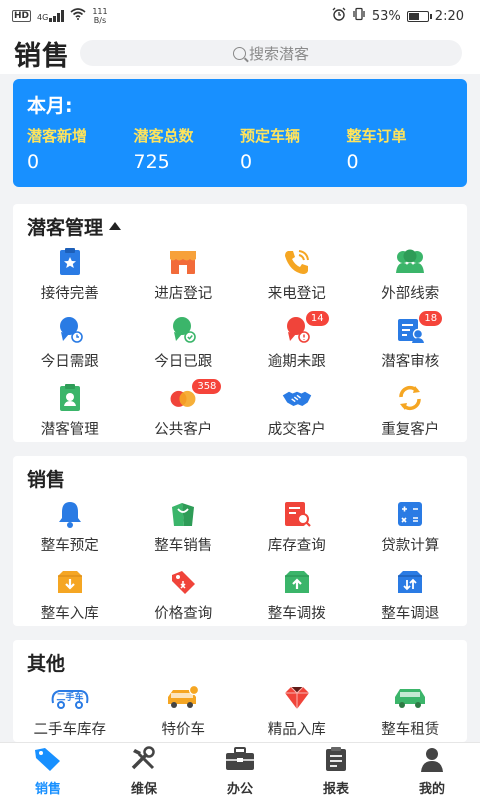 This screenshot has width=480, height=800. What do you see at coordinates (296, 294) in the screenshot?
I see `menu-label: 来电登记` at bounding box center [296, 294].